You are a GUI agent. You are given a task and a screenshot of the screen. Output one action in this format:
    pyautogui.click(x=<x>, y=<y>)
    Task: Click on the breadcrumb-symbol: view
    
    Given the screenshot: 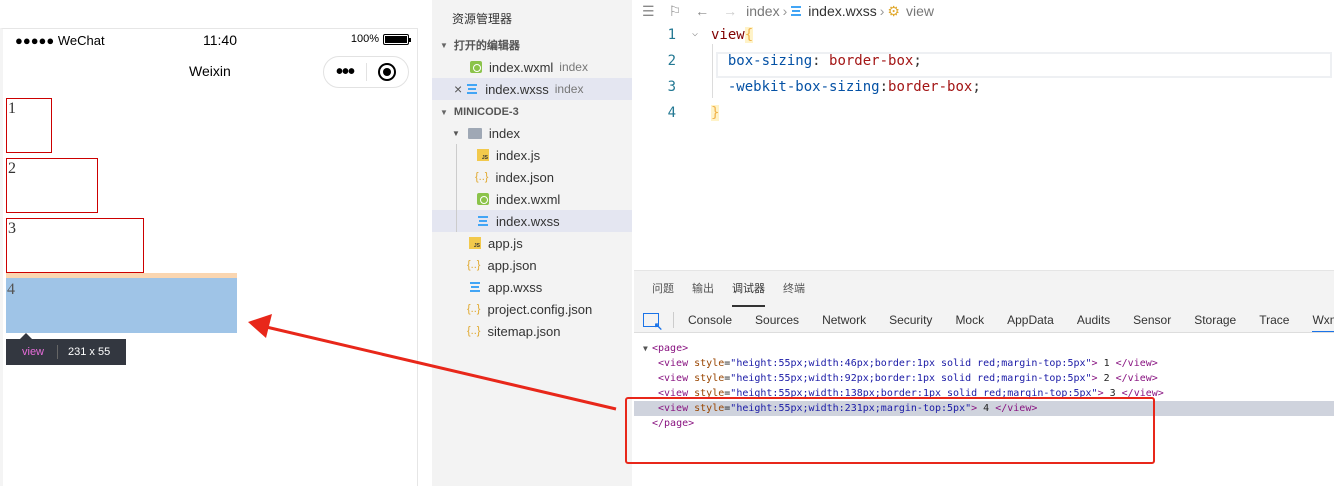 What is the action you would take?
    pyautogui.click(x=920, y=11)
    